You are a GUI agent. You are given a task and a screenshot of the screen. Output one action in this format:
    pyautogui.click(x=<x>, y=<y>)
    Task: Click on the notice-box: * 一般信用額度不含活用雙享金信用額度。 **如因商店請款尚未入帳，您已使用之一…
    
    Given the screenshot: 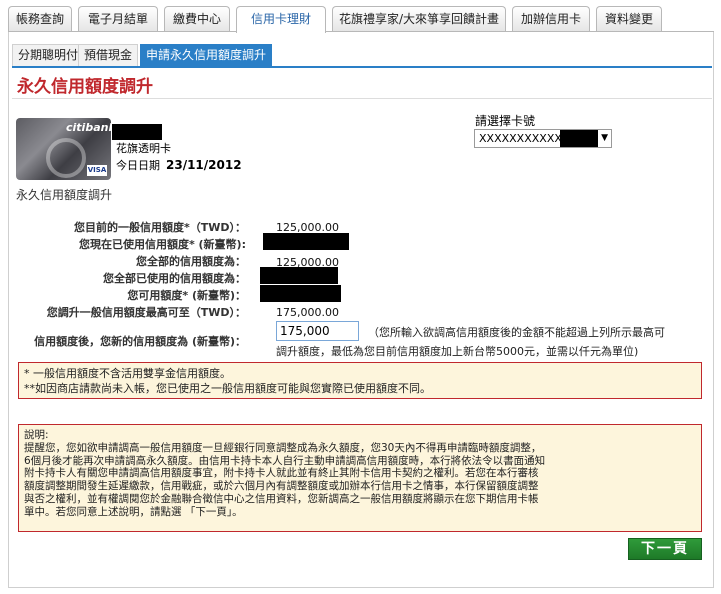 What is the action you would take?
    pyautogui.click(x=360, y=380)
    